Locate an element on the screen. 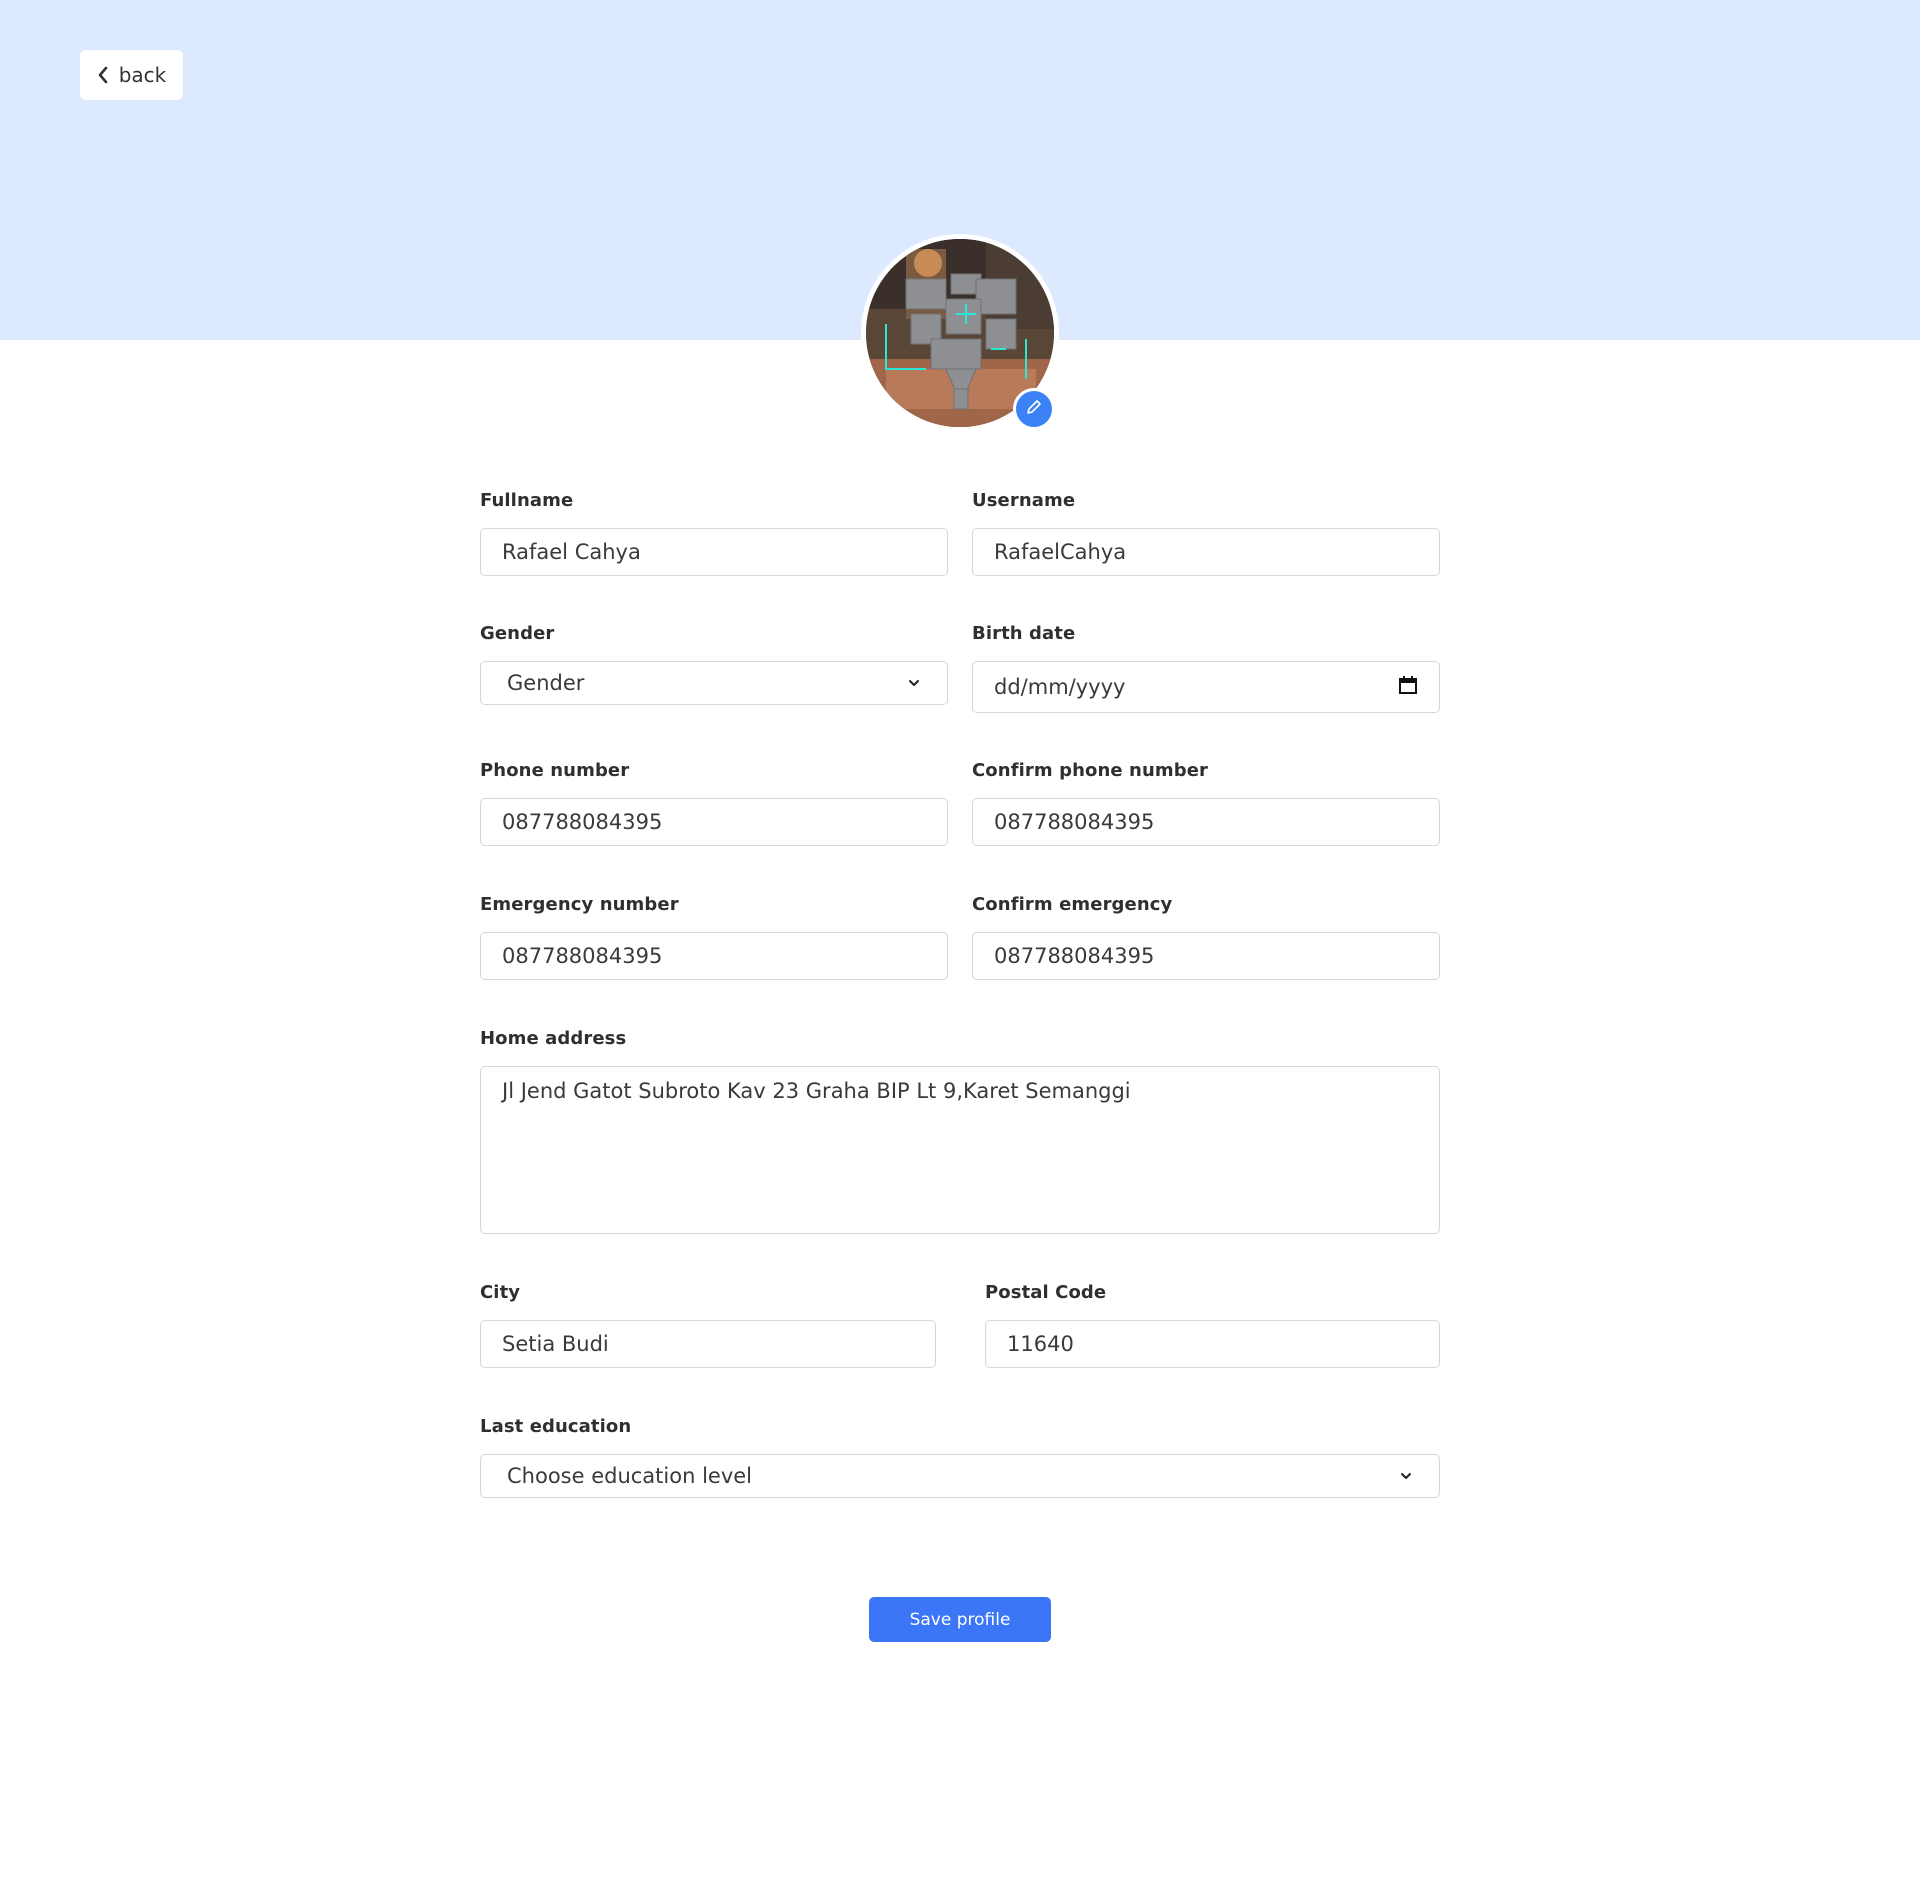  confirm-phone-field: Confirm phone number 087788084395 is located at coordinates (1206, 803).